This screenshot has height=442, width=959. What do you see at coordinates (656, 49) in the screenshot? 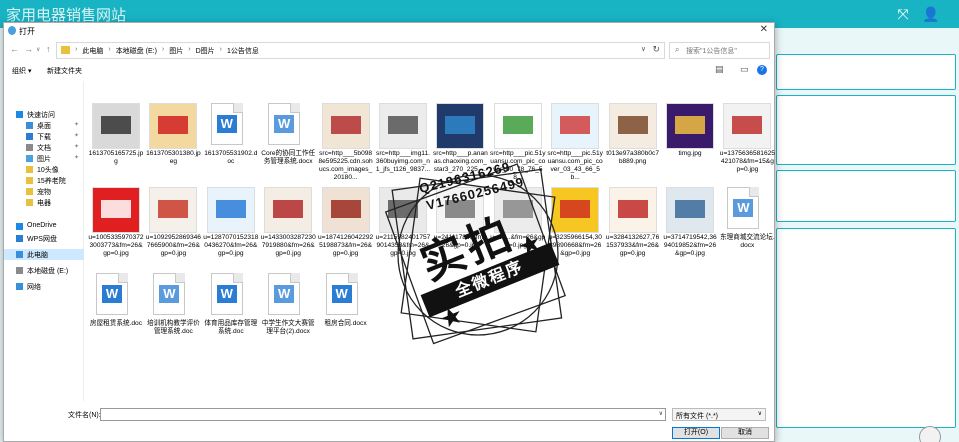
I see `refresh-icon: ↻` at bounding box center [656, 49].